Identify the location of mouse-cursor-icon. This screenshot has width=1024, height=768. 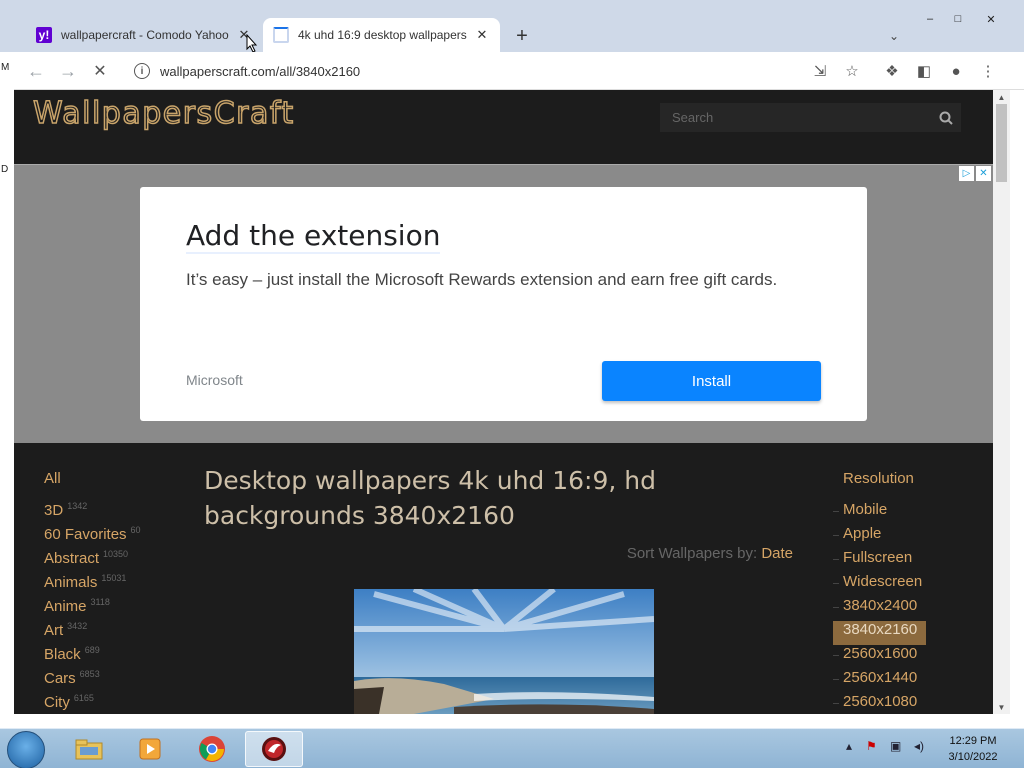
(252, 43).